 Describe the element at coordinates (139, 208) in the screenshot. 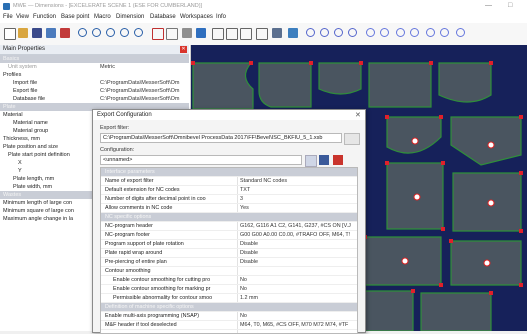

I see `parameter-name: Allow comments in NC code` at that location.